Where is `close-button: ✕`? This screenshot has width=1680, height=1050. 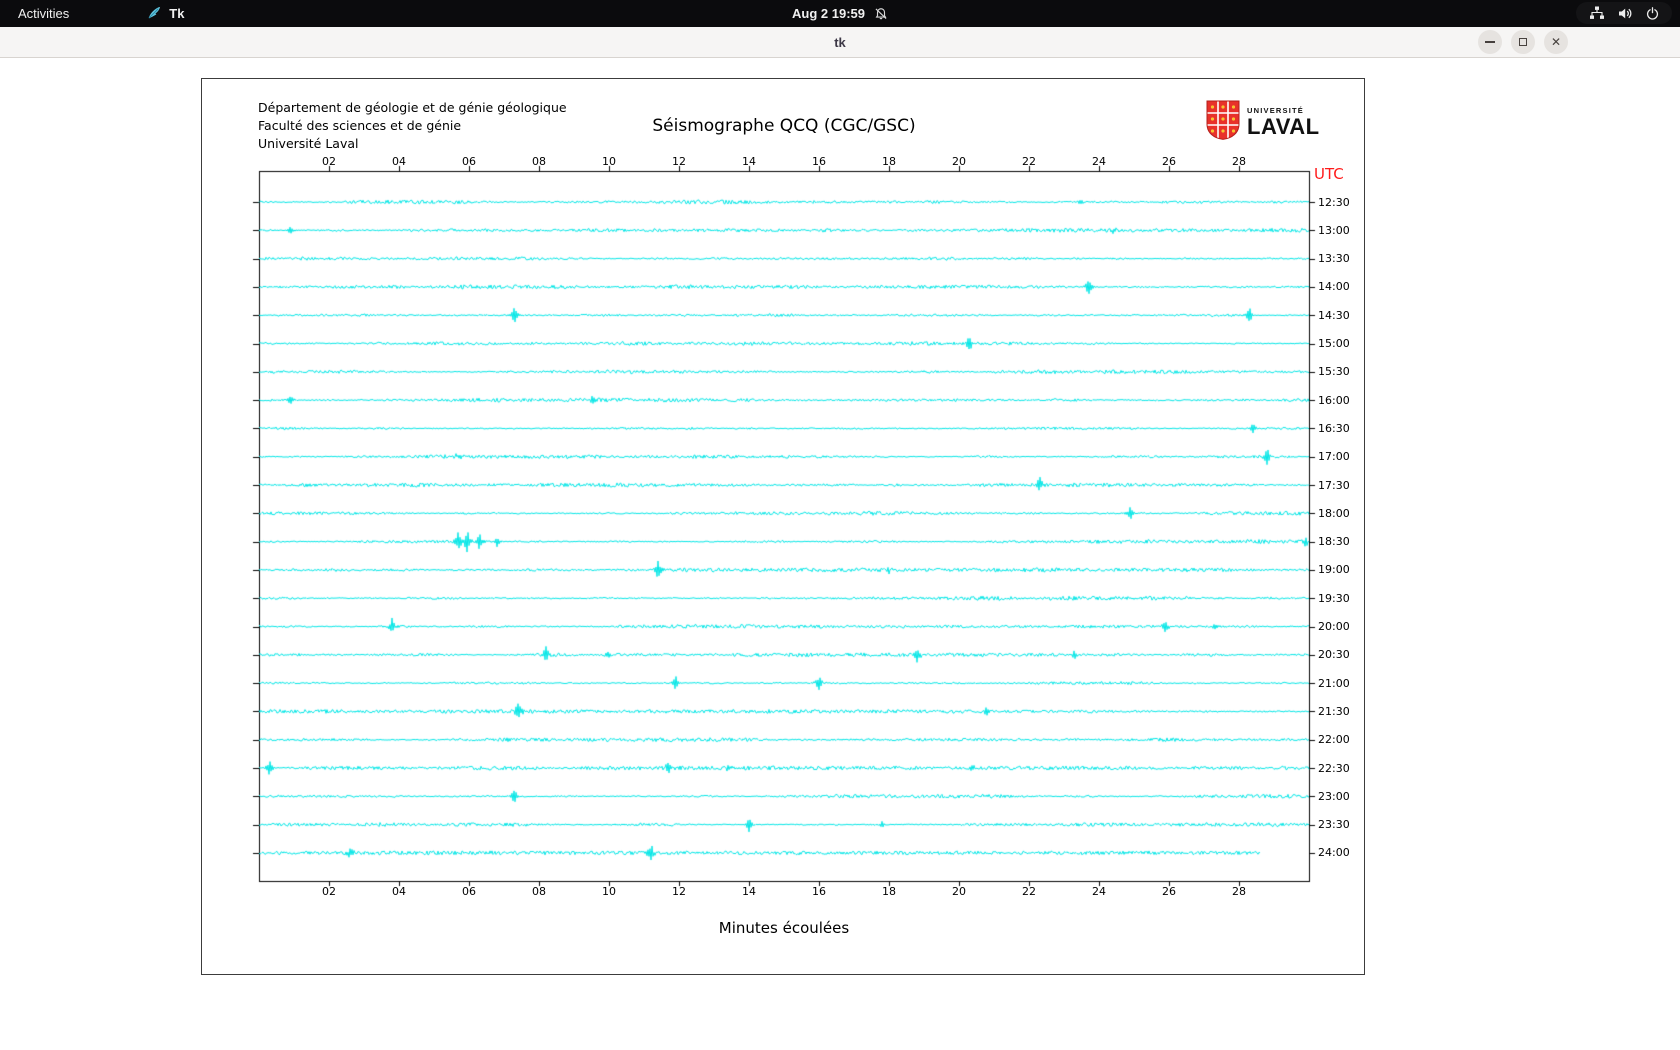 close-button: ✕ is located at coordinates (1556, 42).